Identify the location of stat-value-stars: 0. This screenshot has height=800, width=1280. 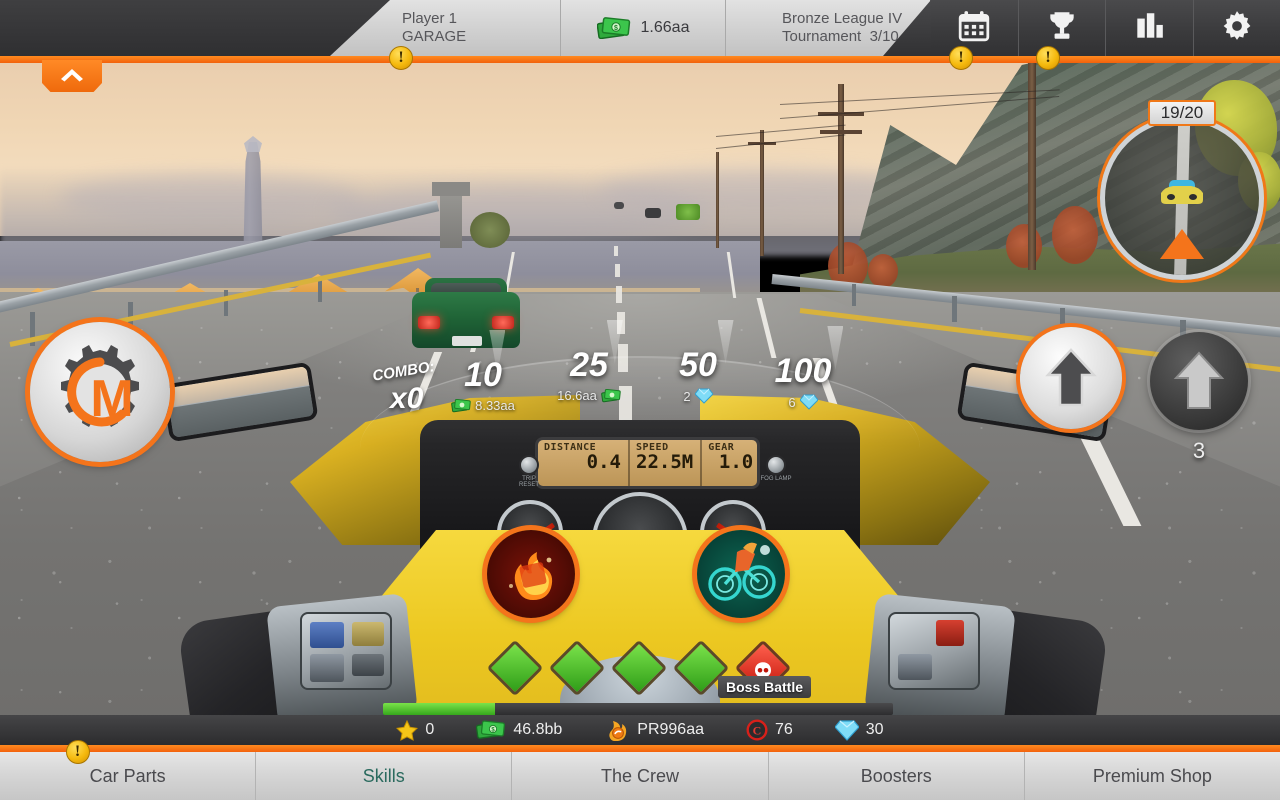
(430, 729).